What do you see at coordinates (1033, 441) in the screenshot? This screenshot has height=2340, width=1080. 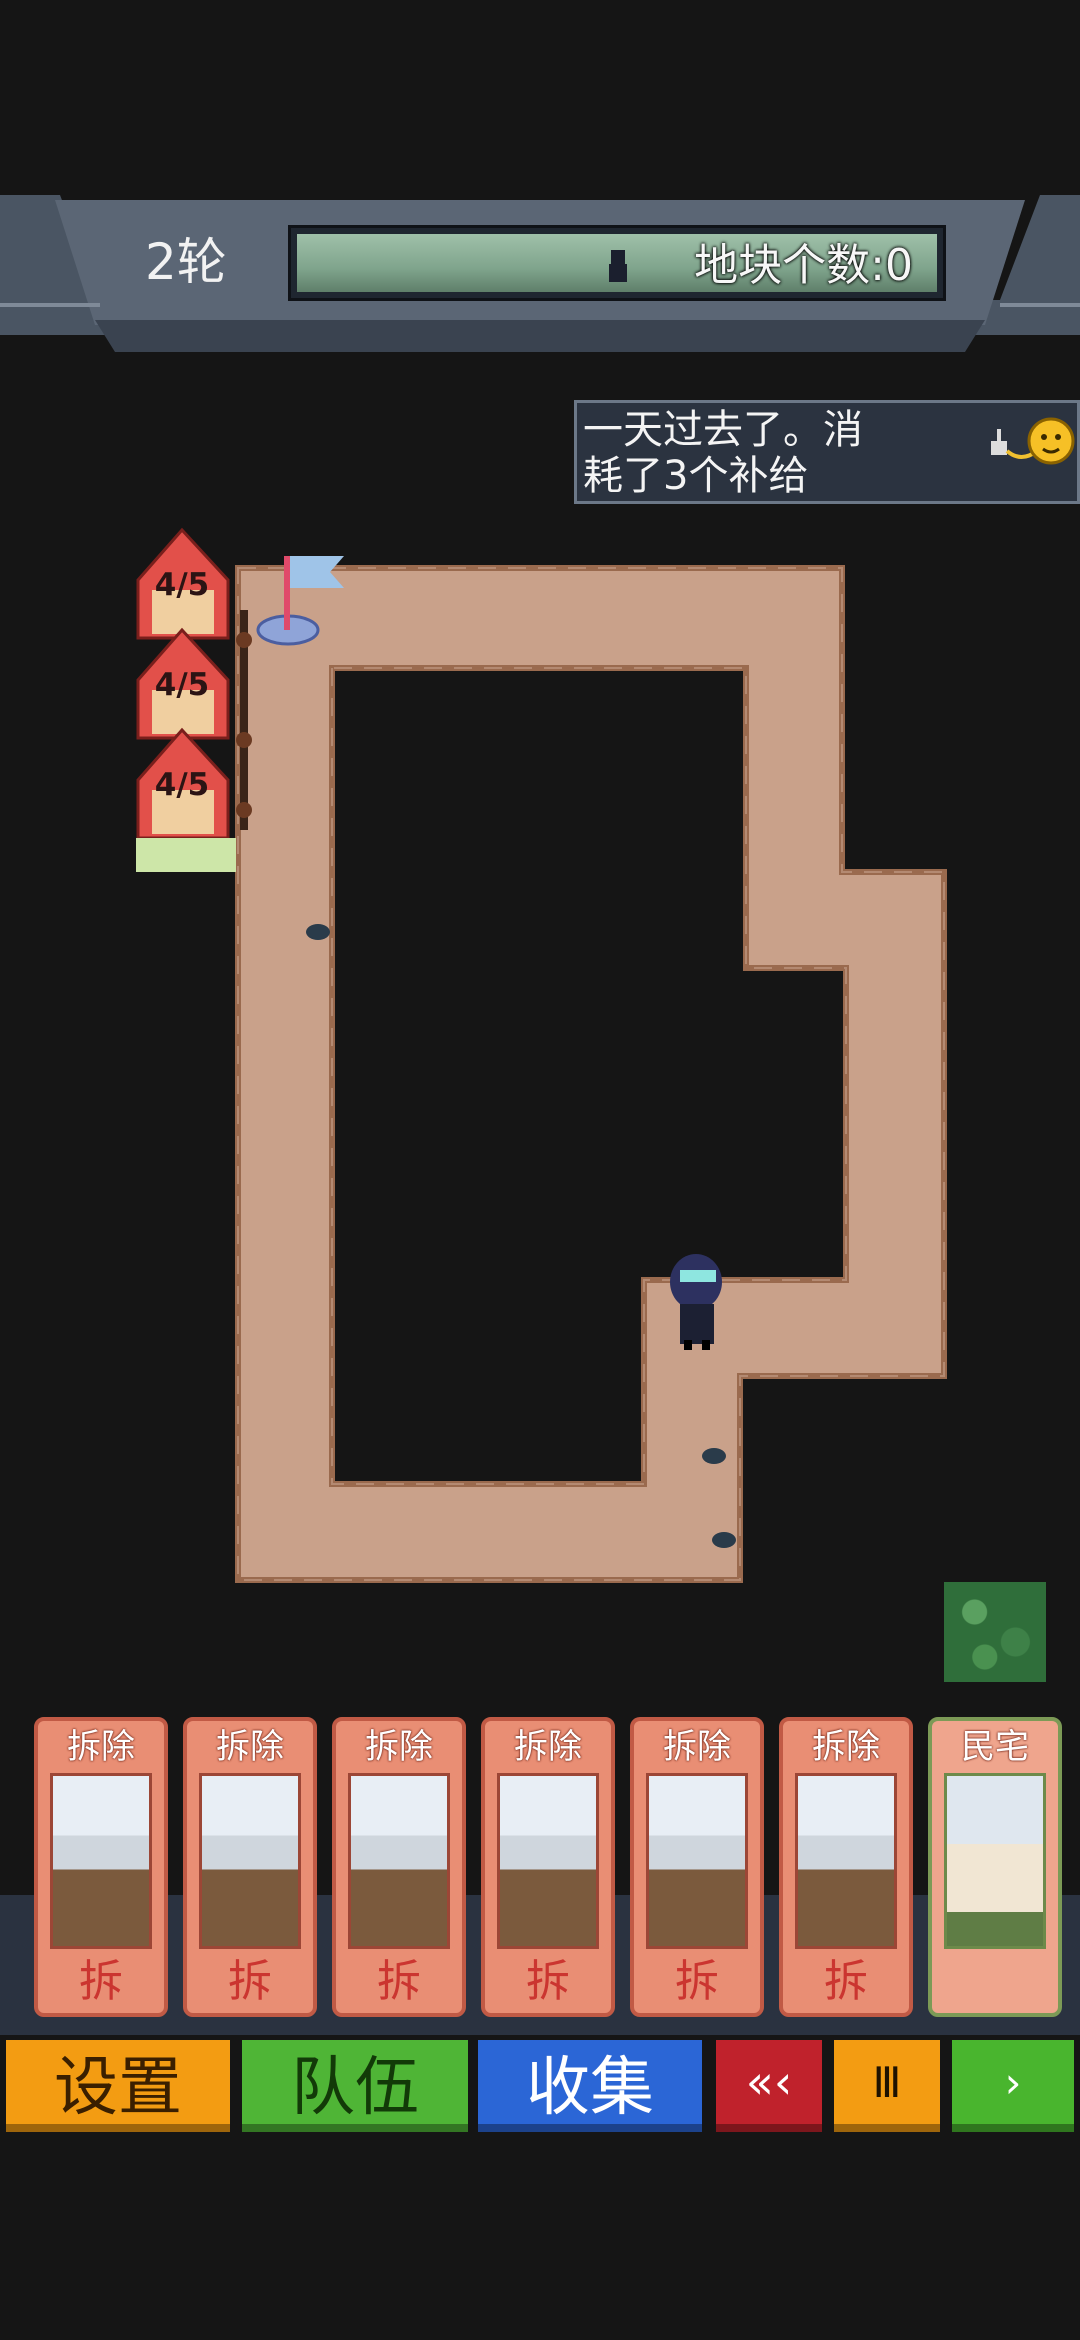 I see `supply-face-icon` at bounding box center [1033, 441].